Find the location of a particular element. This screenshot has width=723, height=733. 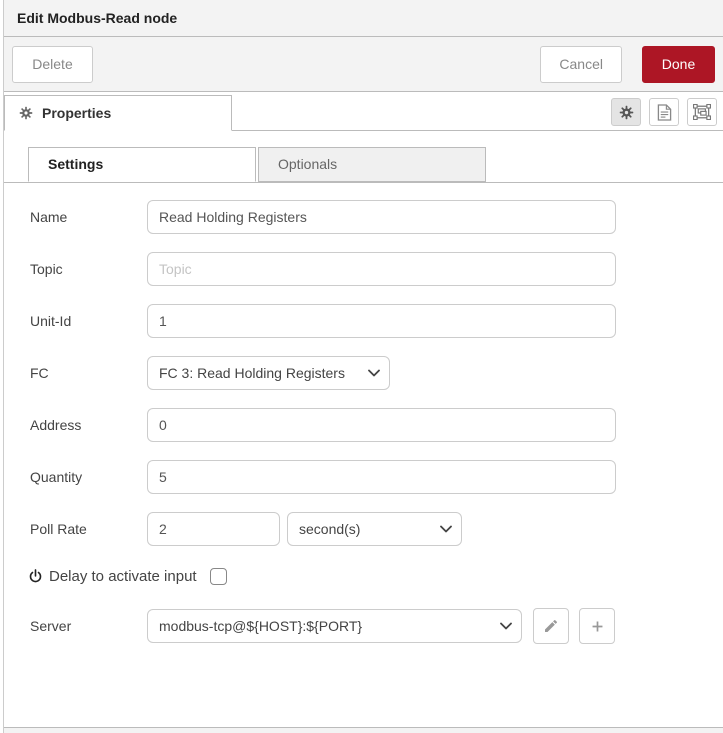

address-input is located at coordinates (381, 425).